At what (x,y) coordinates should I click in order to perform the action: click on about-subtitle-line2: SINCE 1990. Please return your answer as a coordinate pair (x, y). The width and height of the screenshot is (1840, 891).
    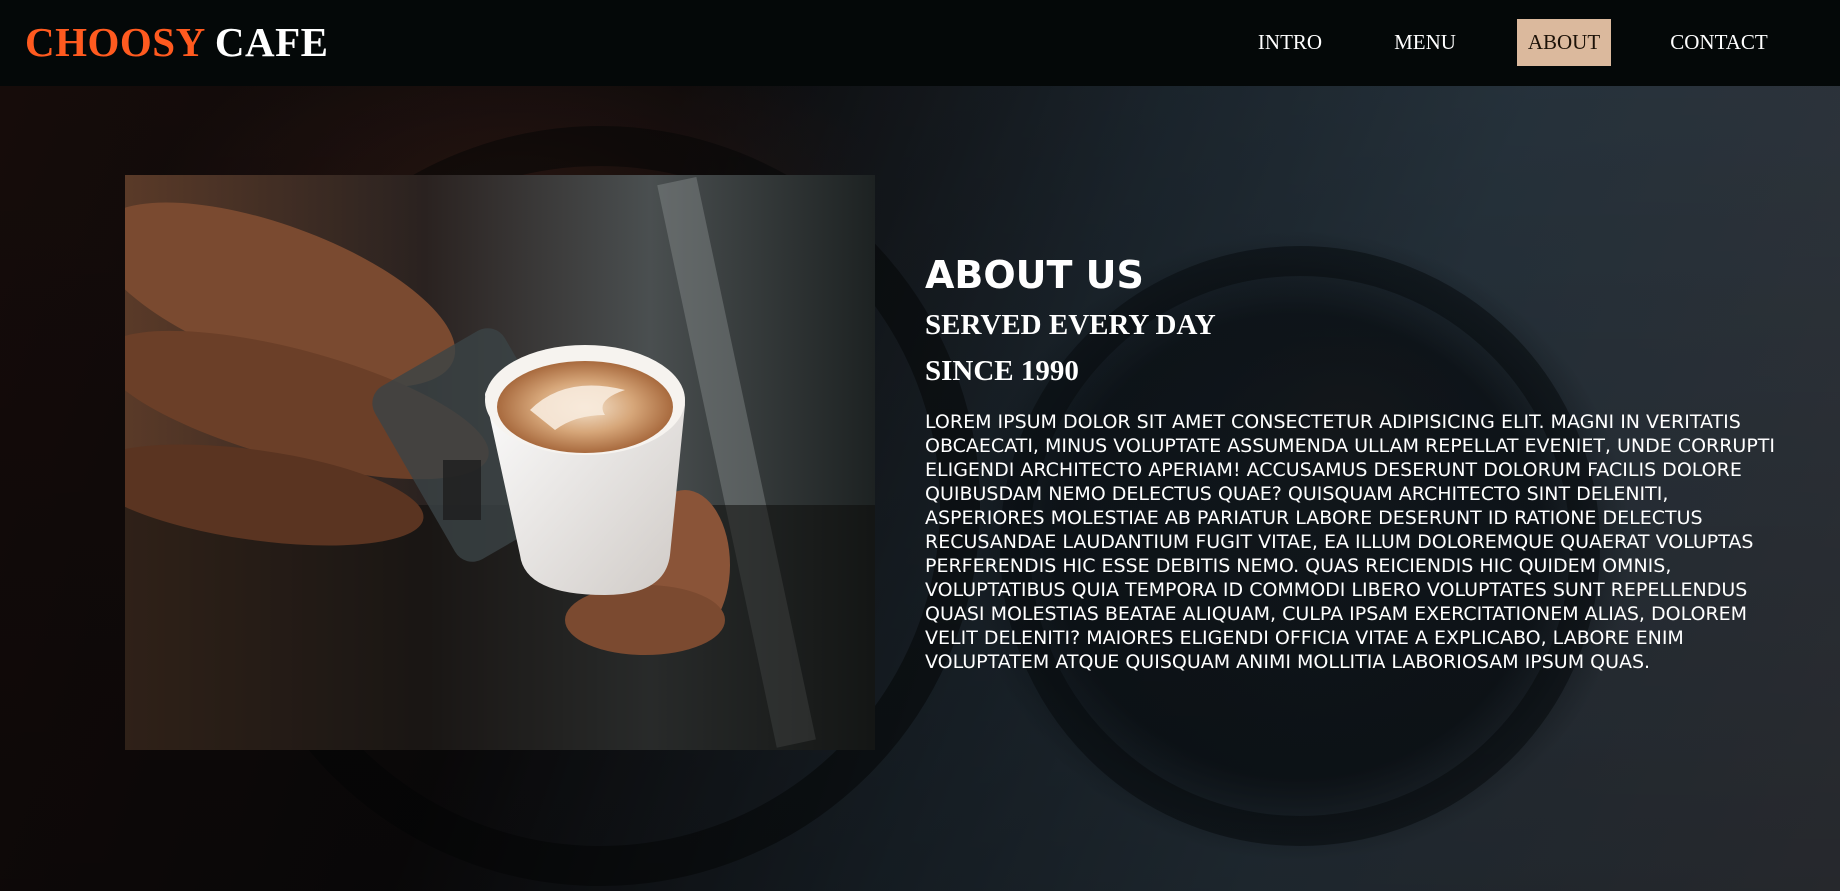
    Looking at the image, I should click on (1002, 371).